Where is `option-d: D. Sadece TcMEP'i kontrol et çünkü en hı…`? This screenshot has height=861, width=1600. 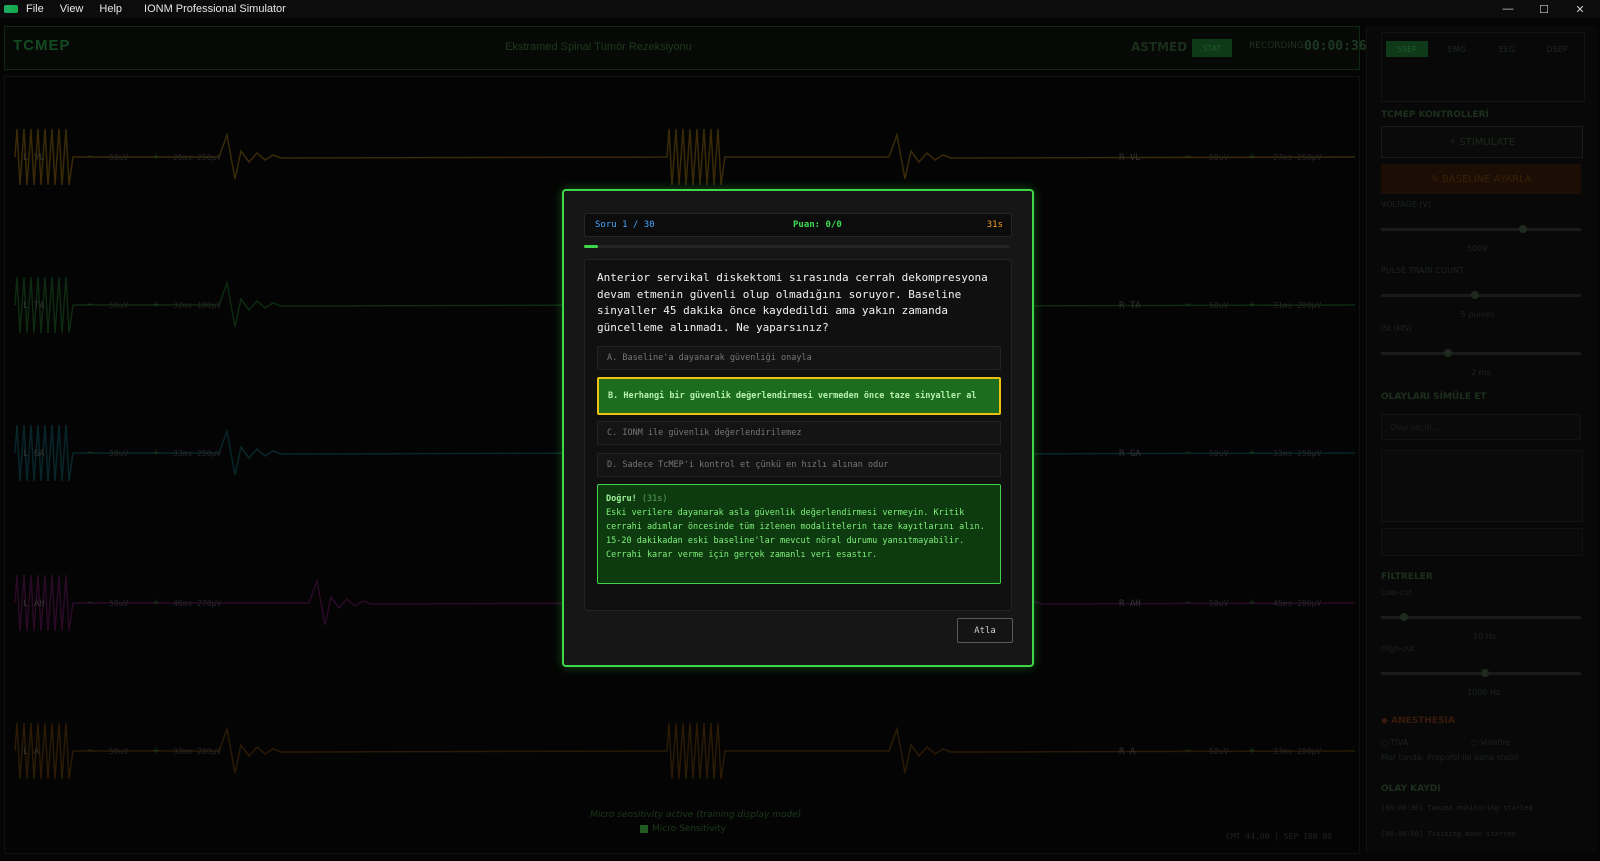
option-d: D. Sadece TcMEP'i kontrol et çünkü en hı… is located at coordinates (799, 465).